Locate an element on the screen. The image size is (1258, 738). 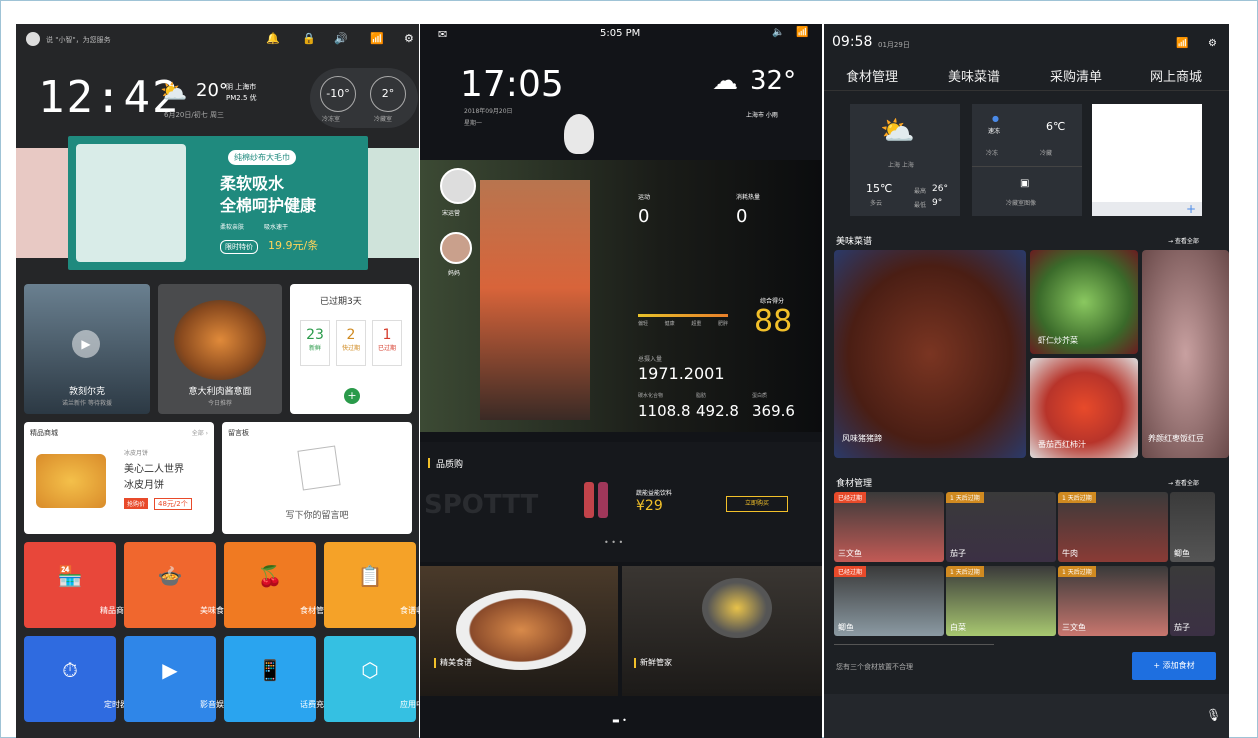
add-button: + is located at coordinates (352, 396).